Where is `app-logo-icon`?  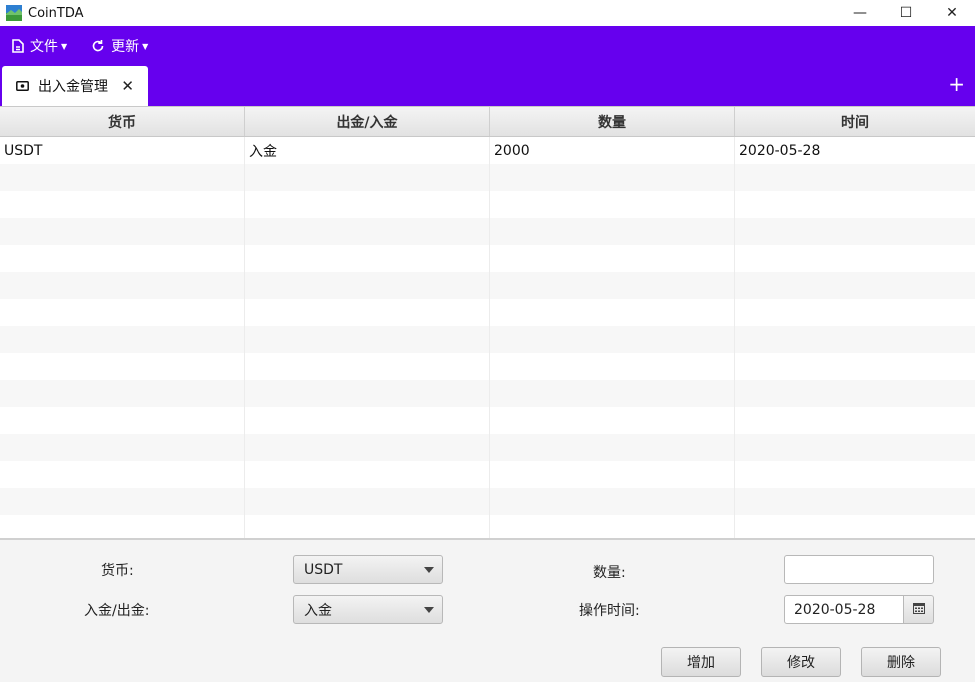
app-logo-icon is located at coordinates (14, 13).